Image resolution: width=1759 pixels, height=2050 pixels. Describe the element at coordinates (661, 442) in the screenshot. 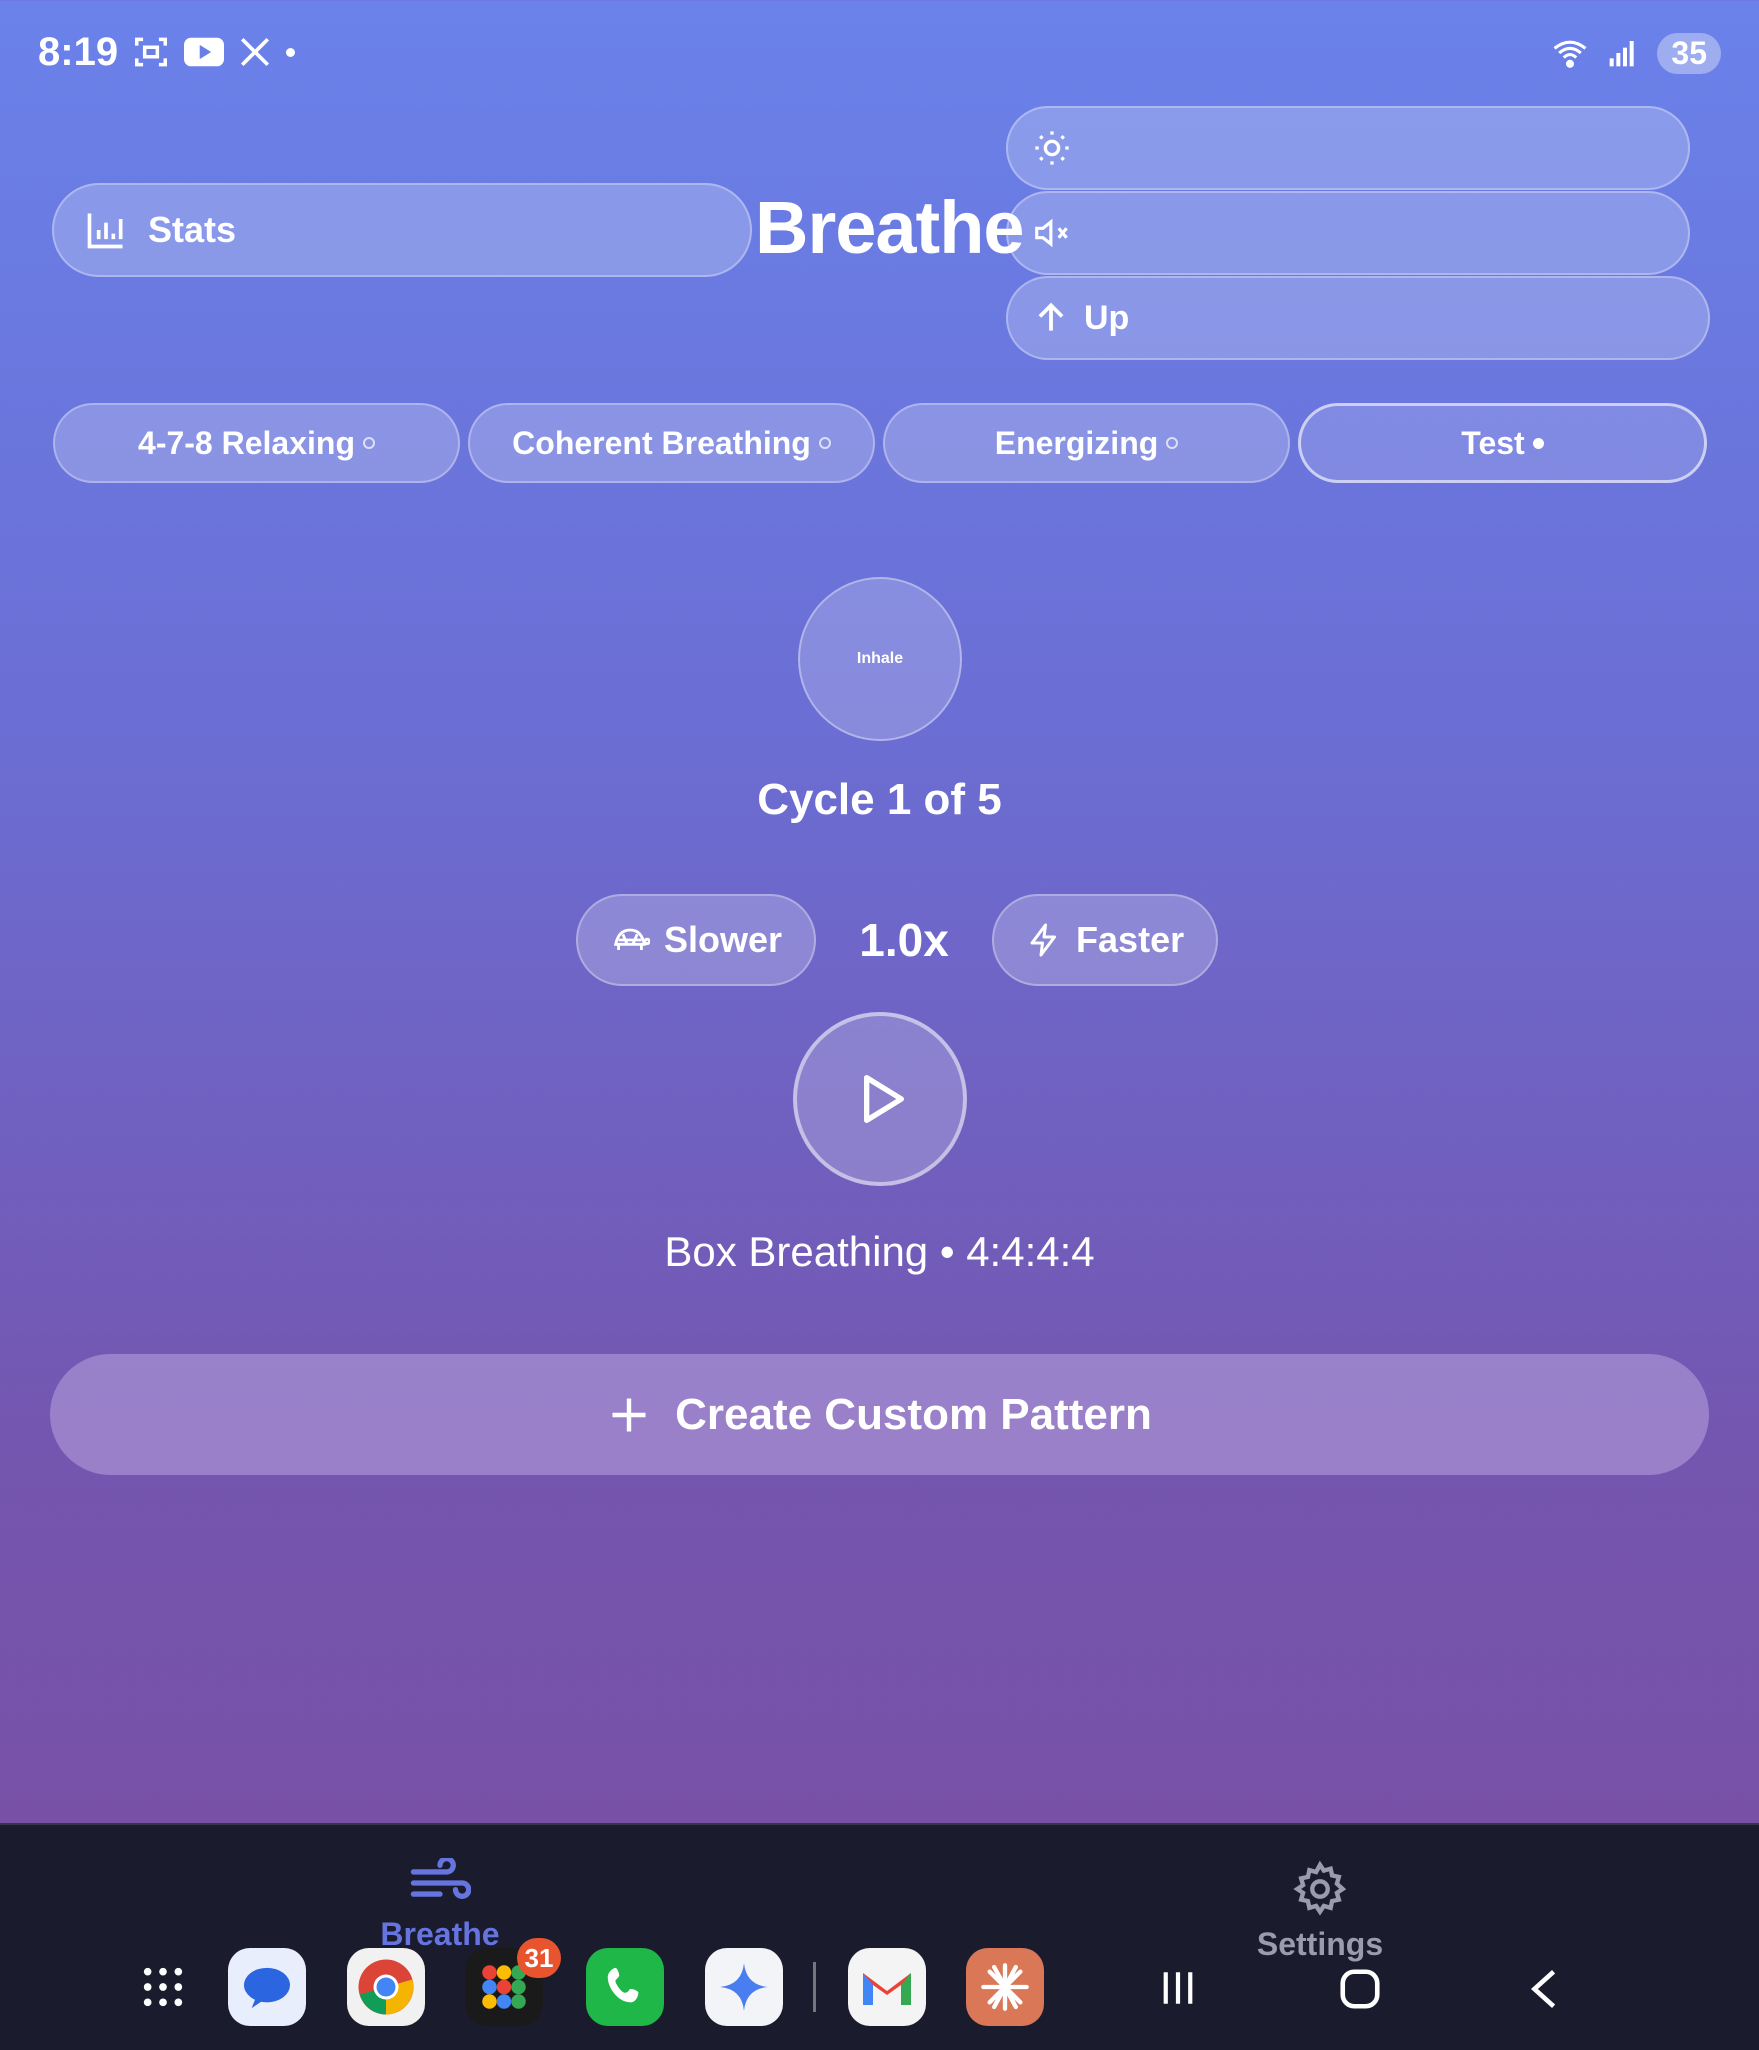

I see `tab-label: Coherent Breathing` at that location.